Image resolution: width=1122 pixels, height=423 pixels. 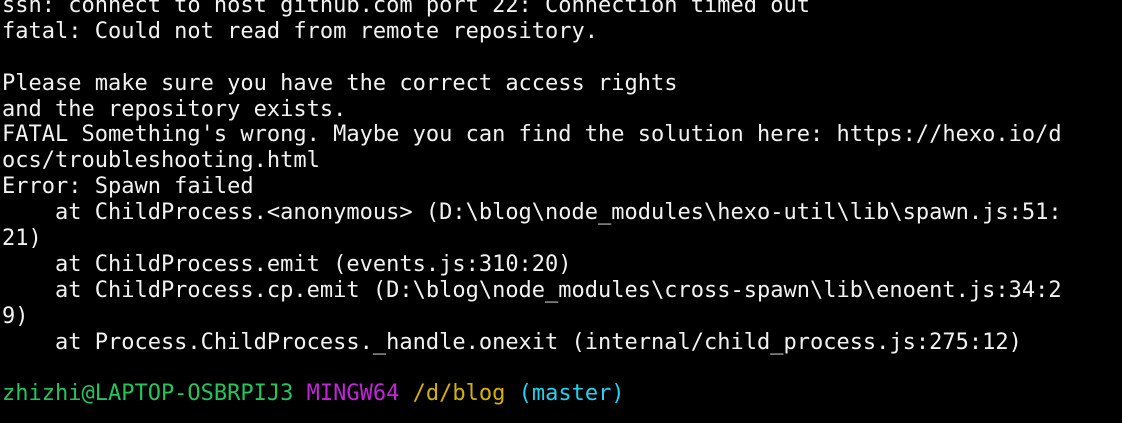 What do you see at coordinates (353, 394) in the screenshot?
I see `prompt-system: MINGW64` at bounding box center [353, 394].